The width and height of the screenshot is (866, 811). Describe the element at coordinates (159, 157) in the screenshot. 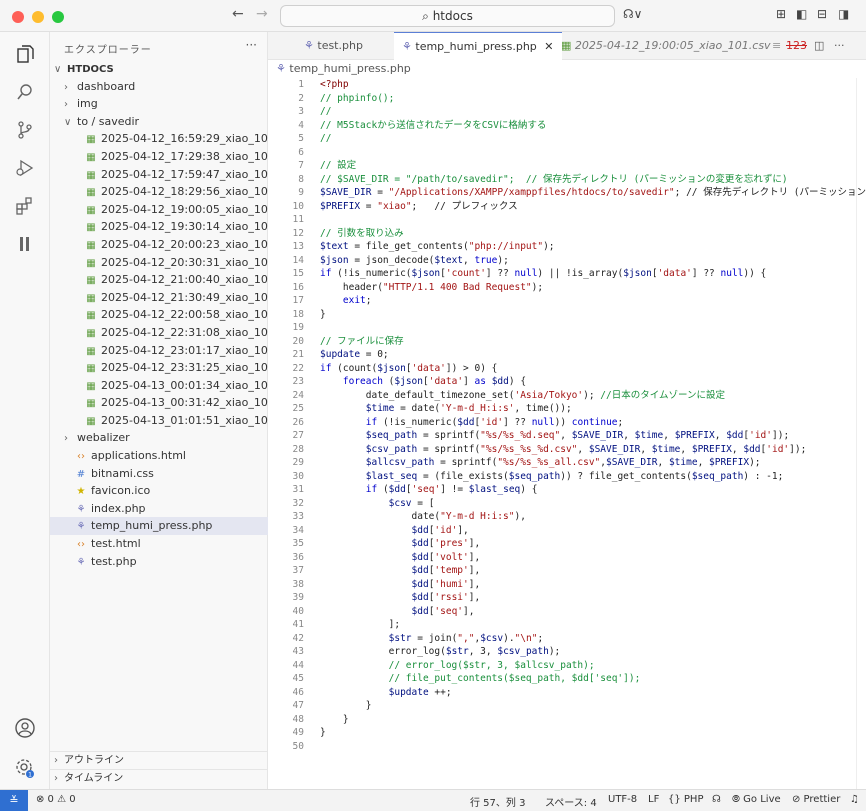

I see `file-item: ▦ 2025-04-12_17:29:38_xiao_101.csv` at that location.